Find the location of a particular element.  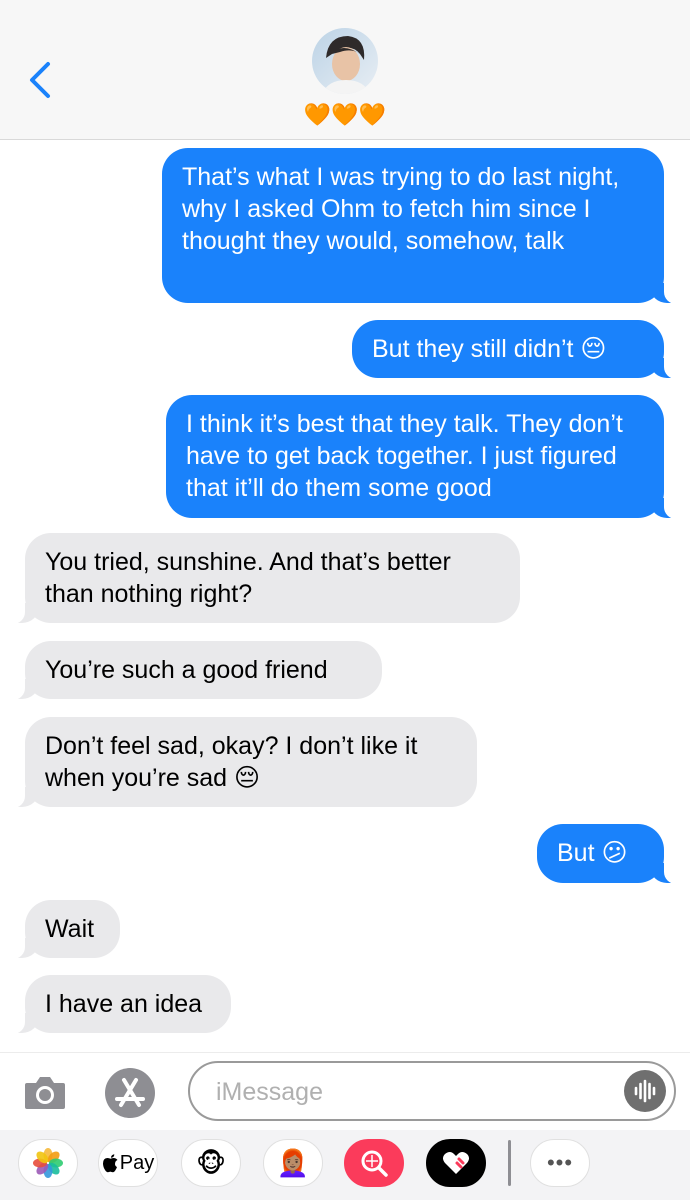

digital-touch-icon is located at coordinates (456, 1163).